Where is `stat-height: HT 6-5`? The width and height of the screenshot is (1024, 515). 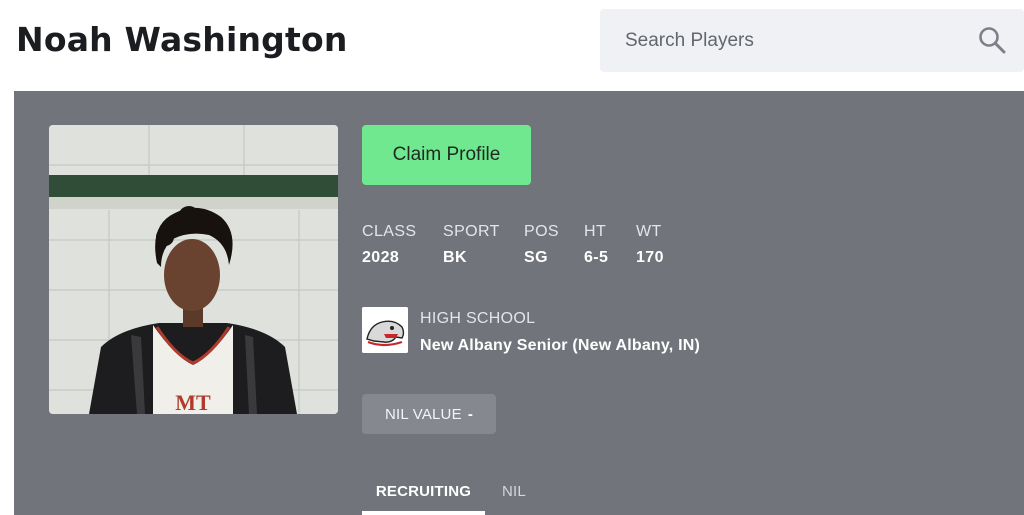
stat-height: HT 6-5 is located at coordinates (596, 245).